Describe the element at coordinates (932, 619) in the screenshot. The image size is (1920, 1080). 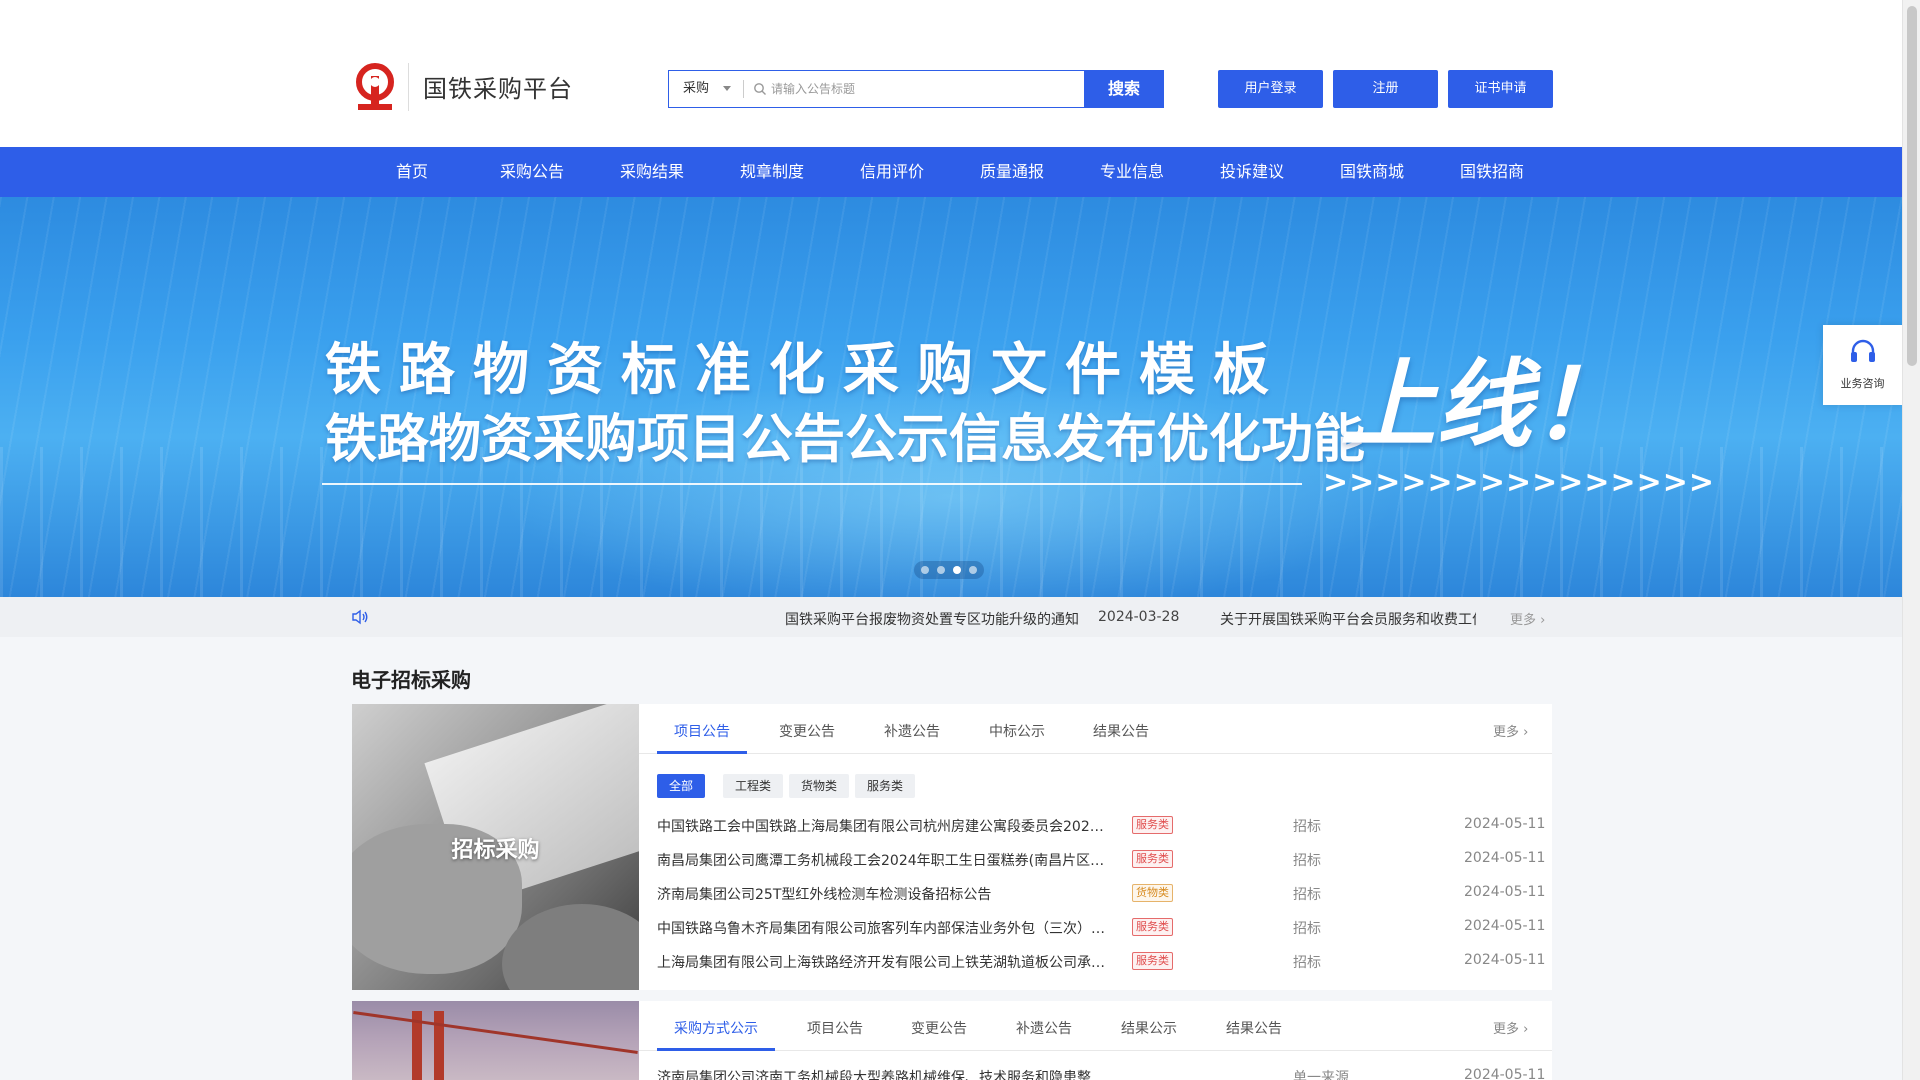
I see `notice-item-1: 国铁采购平台报废物资处置专区功能升级的通知` at that location.